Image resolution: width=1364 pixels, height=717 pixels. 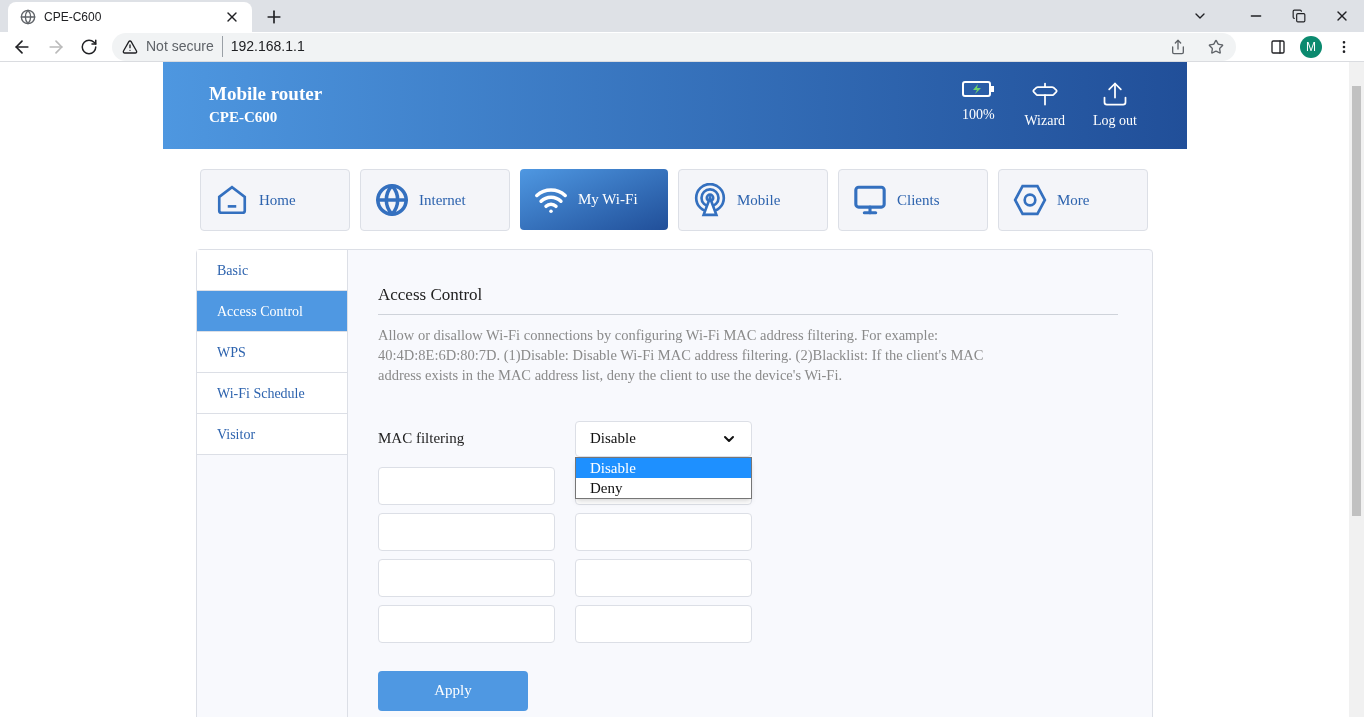 I want to click on mac-filtering-select: Disable, so click(x=663, y=438).